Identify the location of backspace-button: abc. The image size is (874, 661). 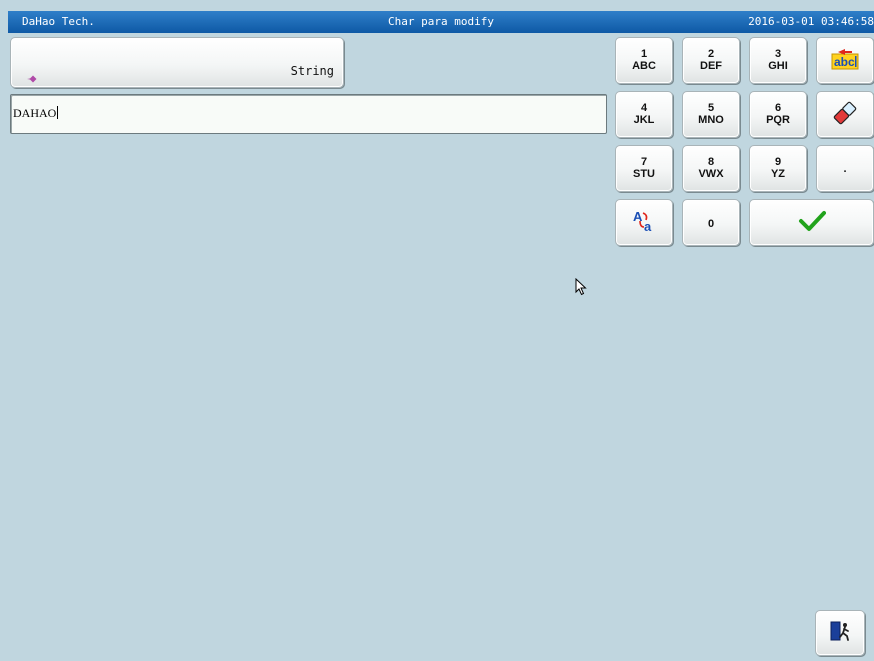
(845, 60).